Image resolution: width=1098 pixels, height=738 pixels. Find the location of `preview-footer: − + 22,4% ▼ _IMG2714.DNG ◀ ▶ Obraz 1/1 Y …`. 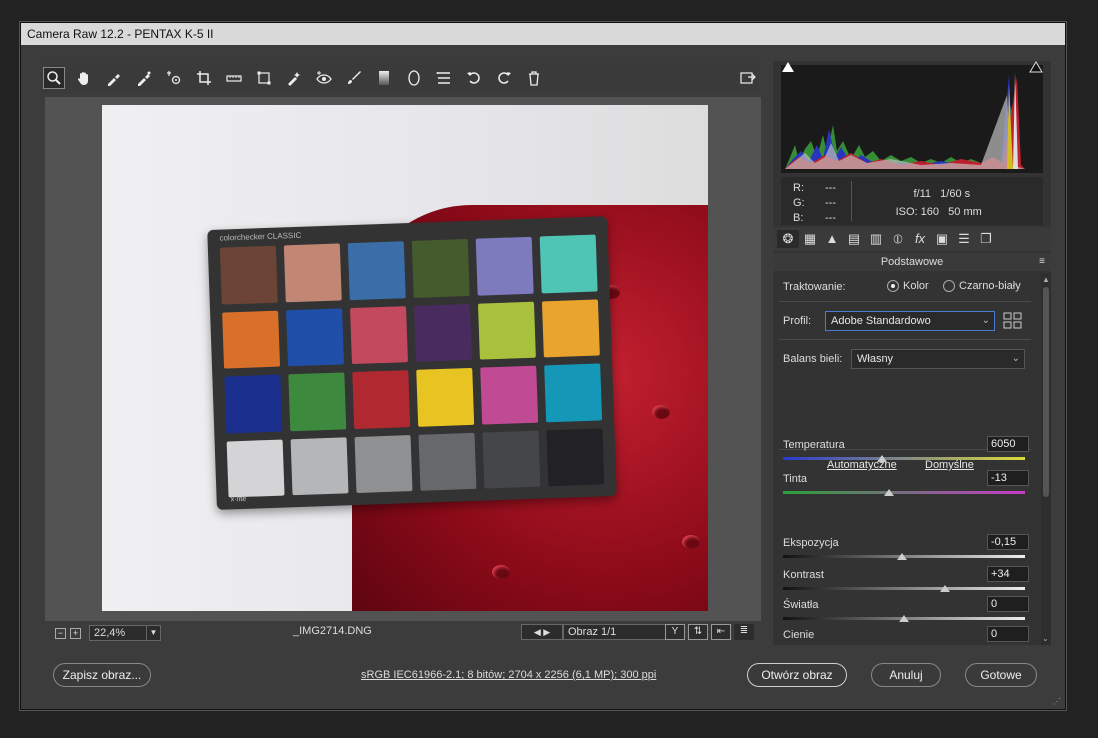

preview-footer: − + 22,4% ▼ _IMG2714.DNG ◀ ▶ Obraz 1/1 Y … is located at coordinates (403, 633).